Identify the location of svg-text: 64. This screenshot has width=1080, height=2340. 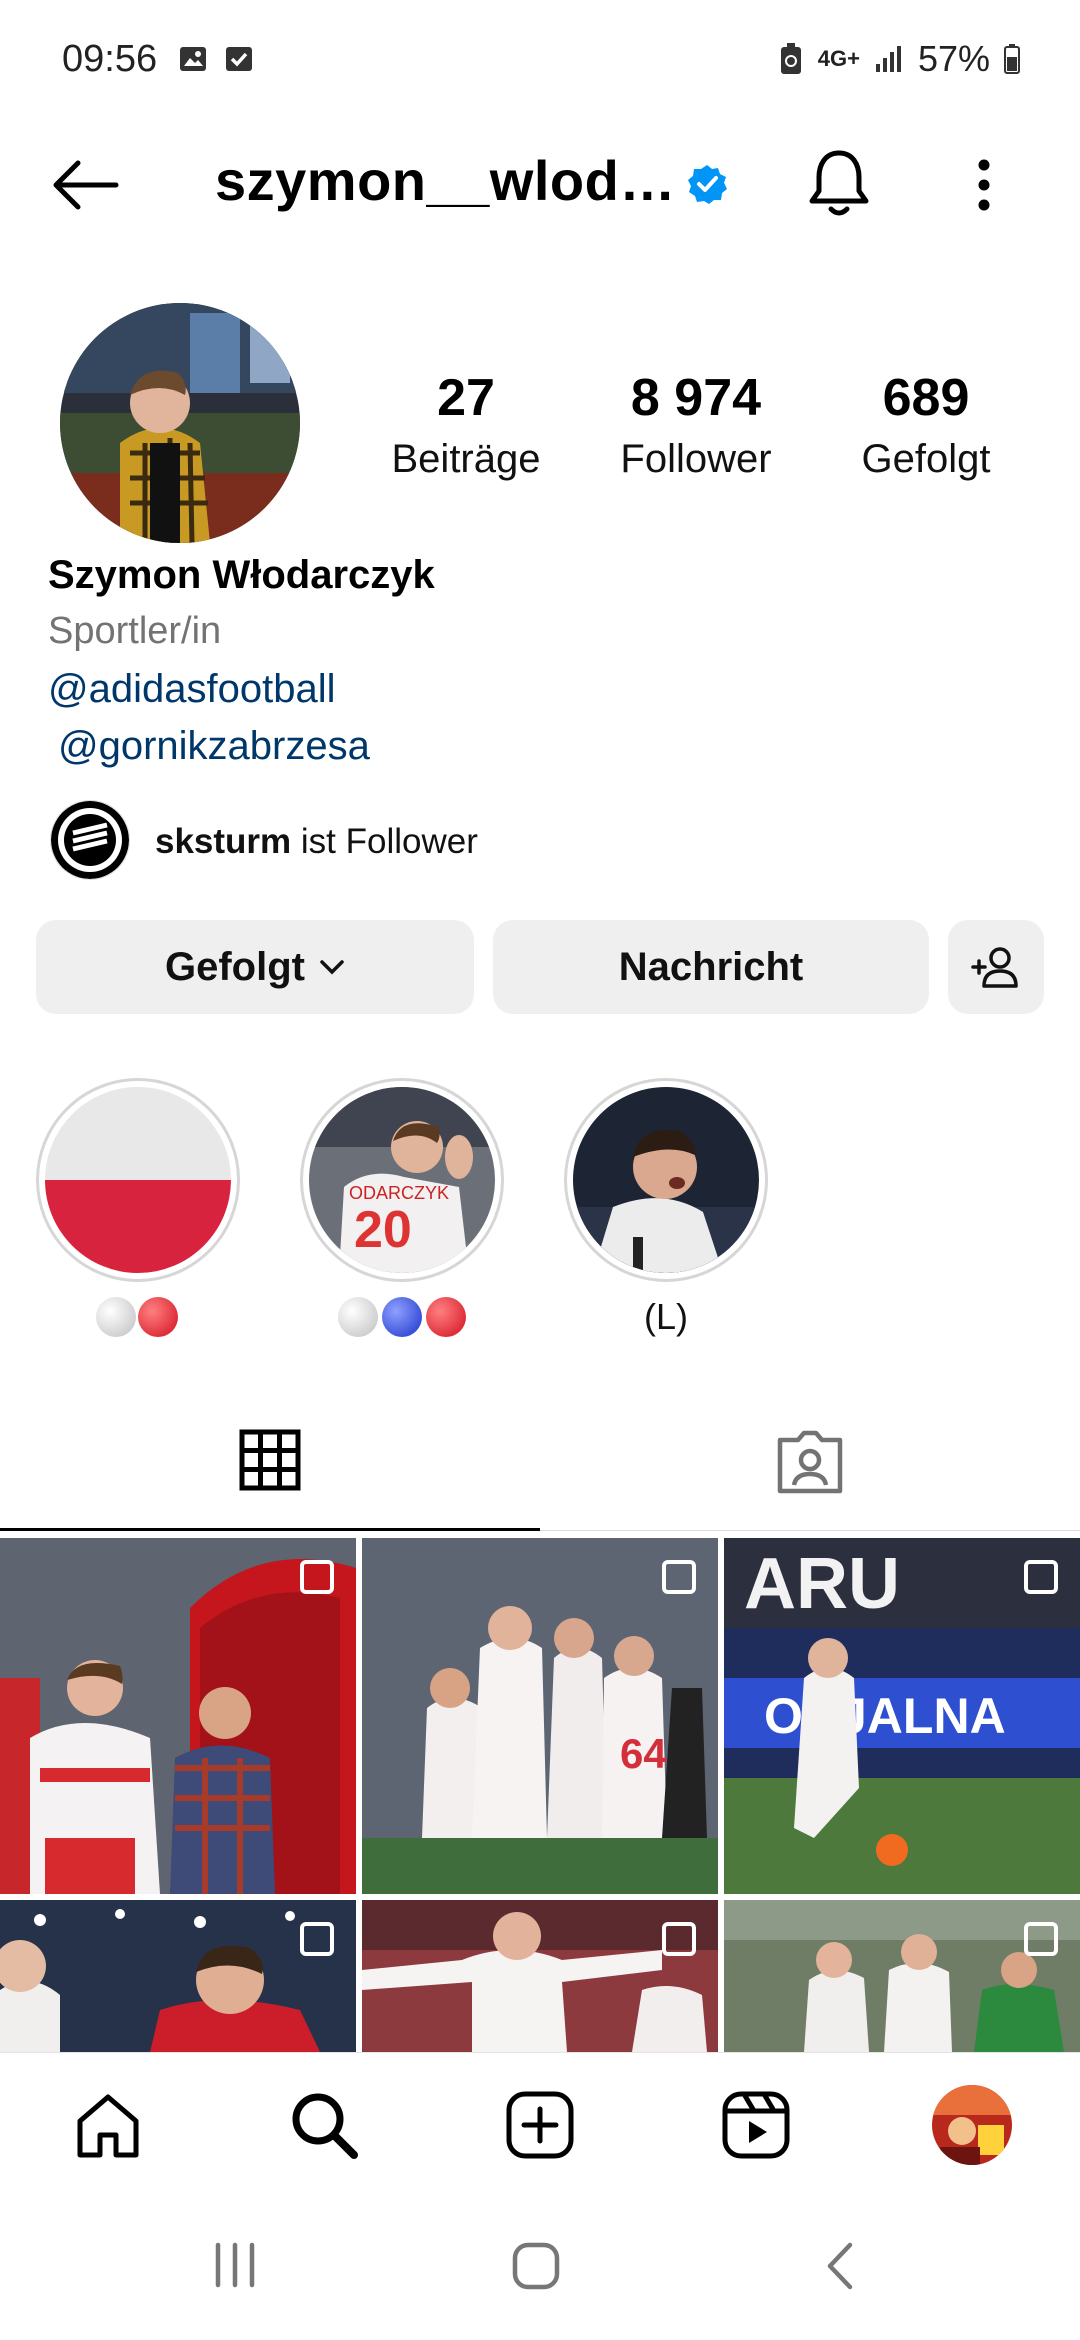
(643, 1753).